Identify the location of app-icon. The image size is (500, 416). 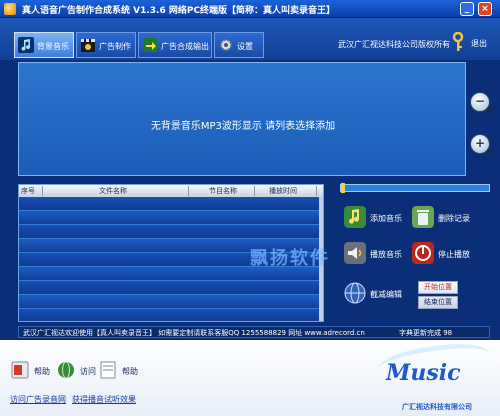
(10, 9).